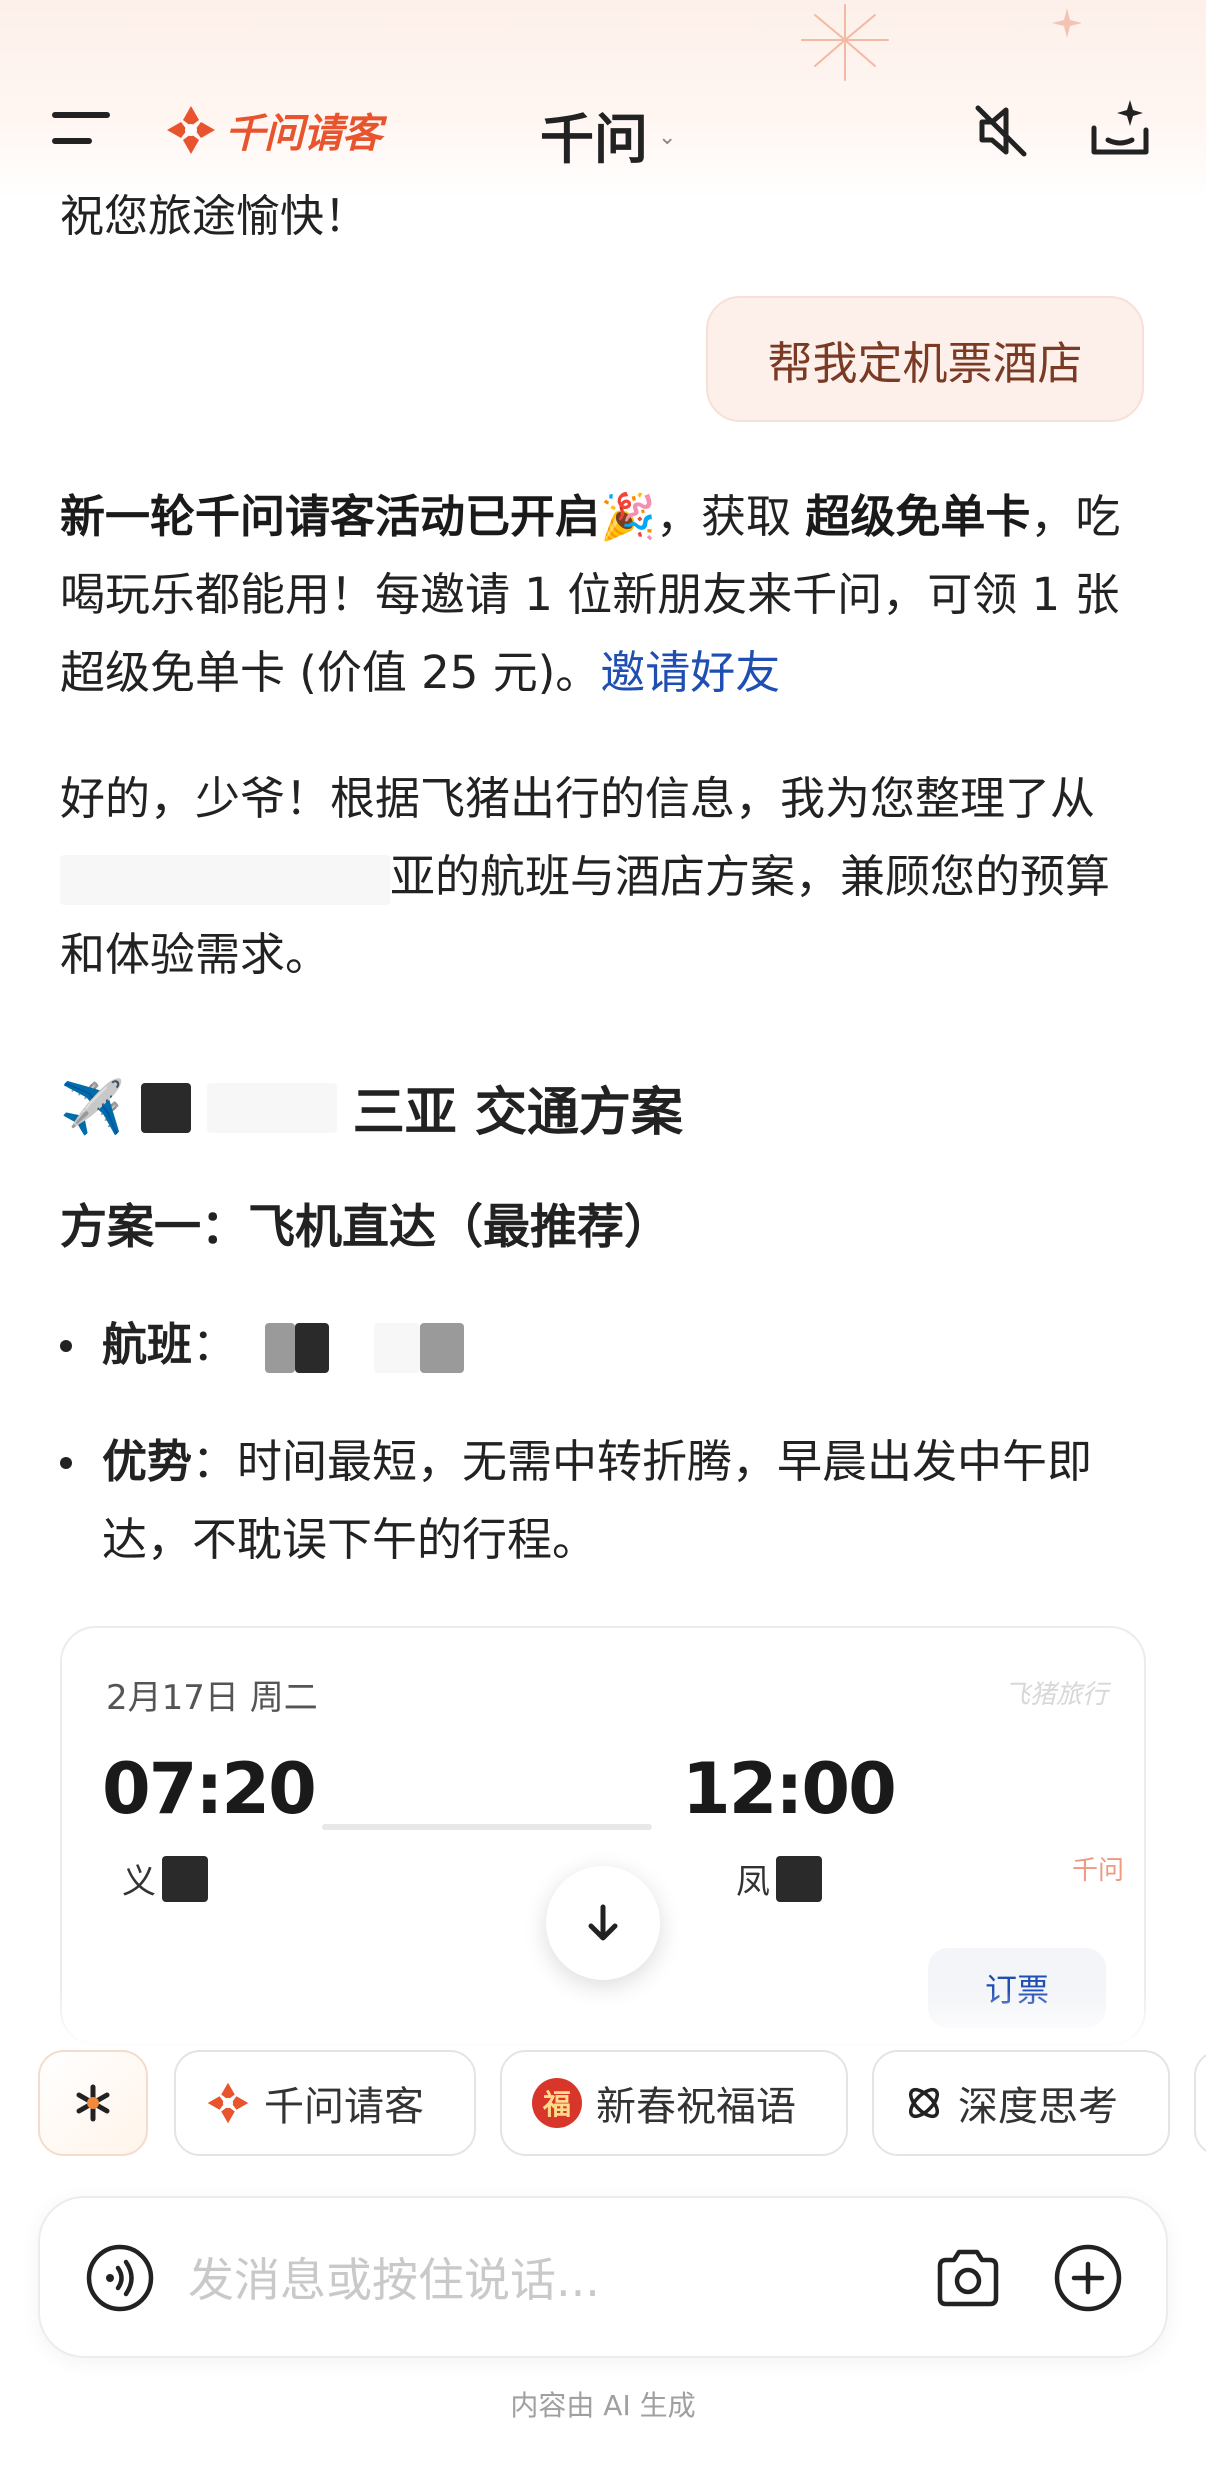 This screenshot has width=1206, height=2488. I want to click on plus-circle-icon, so click(1088, 2278).